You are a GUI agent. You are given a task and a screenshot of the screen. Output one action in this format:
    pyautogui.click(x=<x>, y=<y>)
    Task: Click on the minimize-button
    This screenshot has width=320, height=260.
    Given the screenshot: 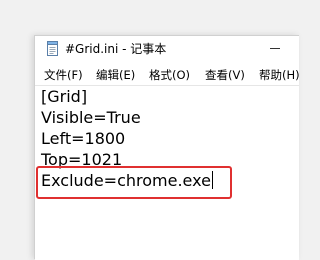 What is the action you would take?
    pyautogui.click(x=277, y=49)
    